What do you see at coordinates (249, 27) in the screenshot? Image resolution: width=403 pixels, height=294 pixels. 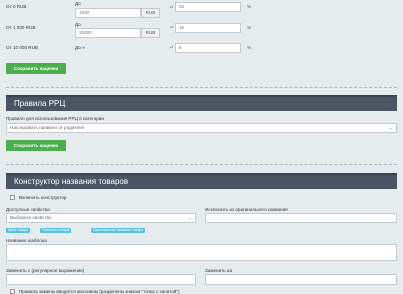 I see `percent-label-2: %` at bounding box center [249, 27].